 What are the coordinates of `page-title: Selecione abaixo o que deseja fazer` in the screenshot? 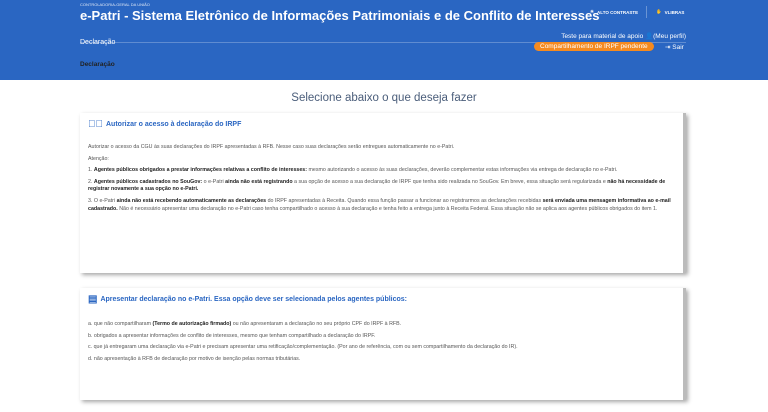 It's located at (384, 98).